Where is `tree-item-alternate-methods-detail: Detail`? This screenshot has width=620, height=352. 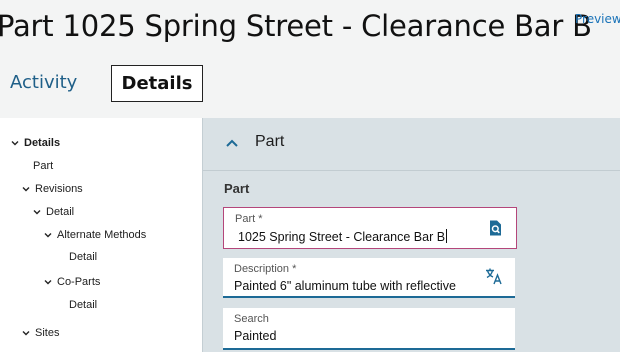
tree-item-alternate-methods-detail: Detail is located at coordinates (83, 257).